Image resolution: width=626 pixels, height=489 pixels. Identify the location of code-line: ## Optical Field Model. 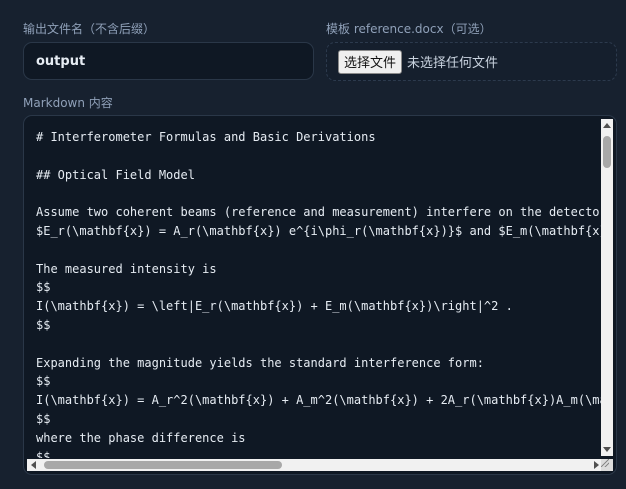
(115, 174).